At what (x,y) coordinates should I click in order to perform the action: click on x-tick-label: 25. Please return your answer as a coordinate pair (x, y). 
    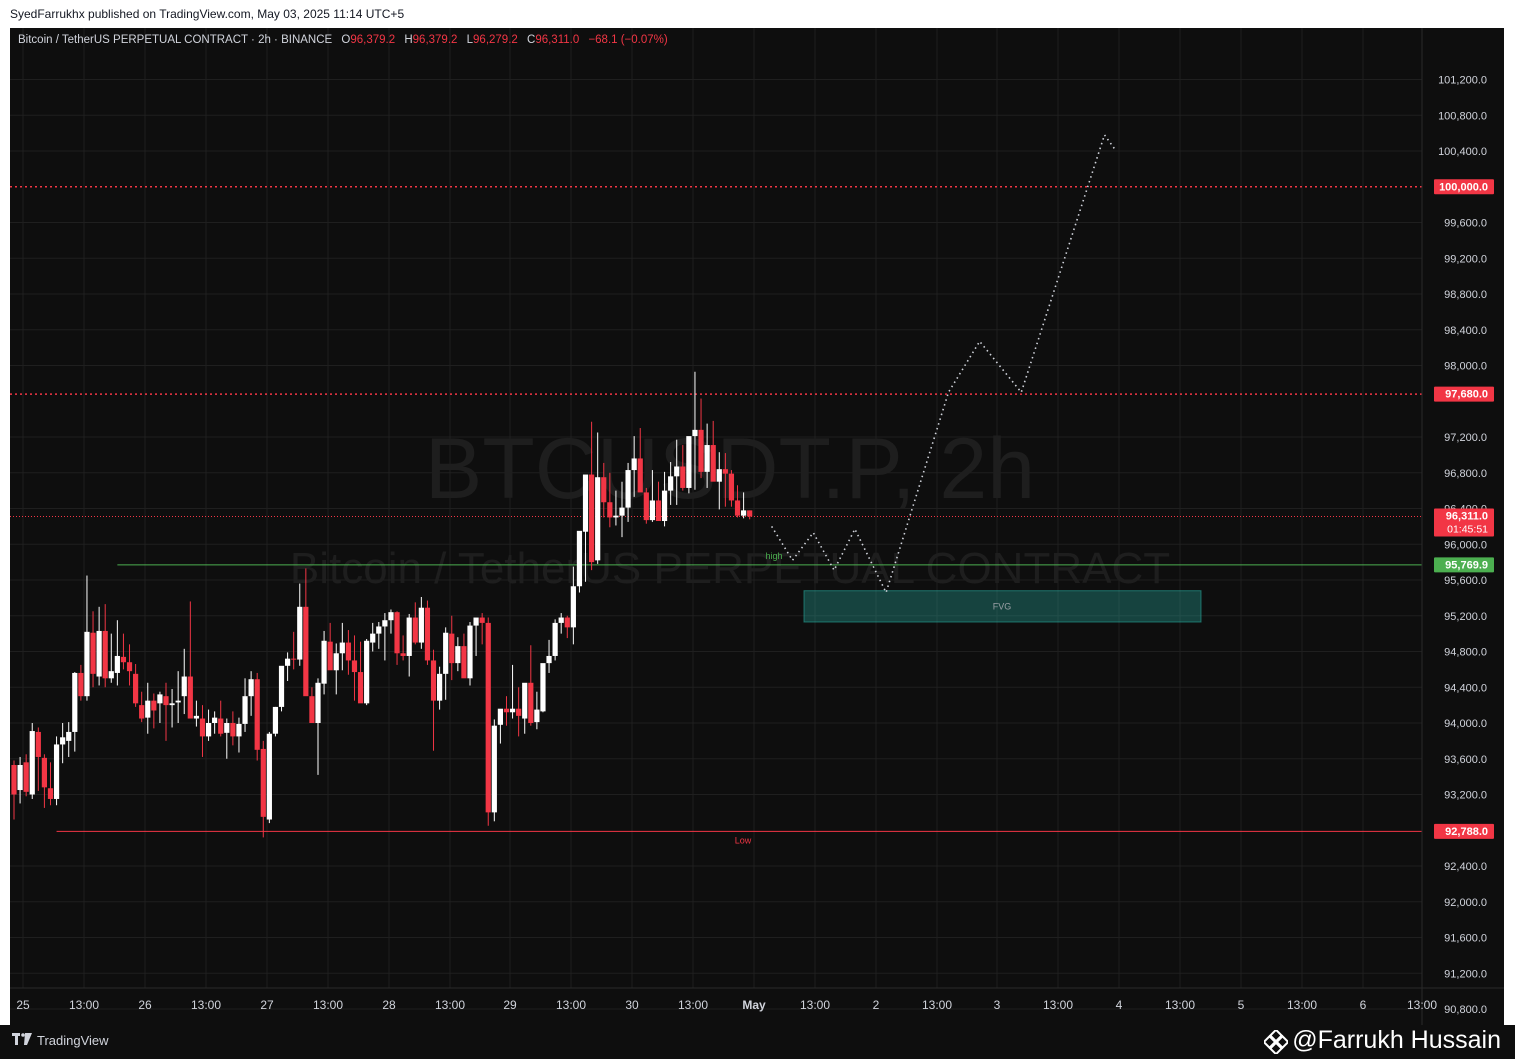
    Looking at the image, I should click on (23, 1005).